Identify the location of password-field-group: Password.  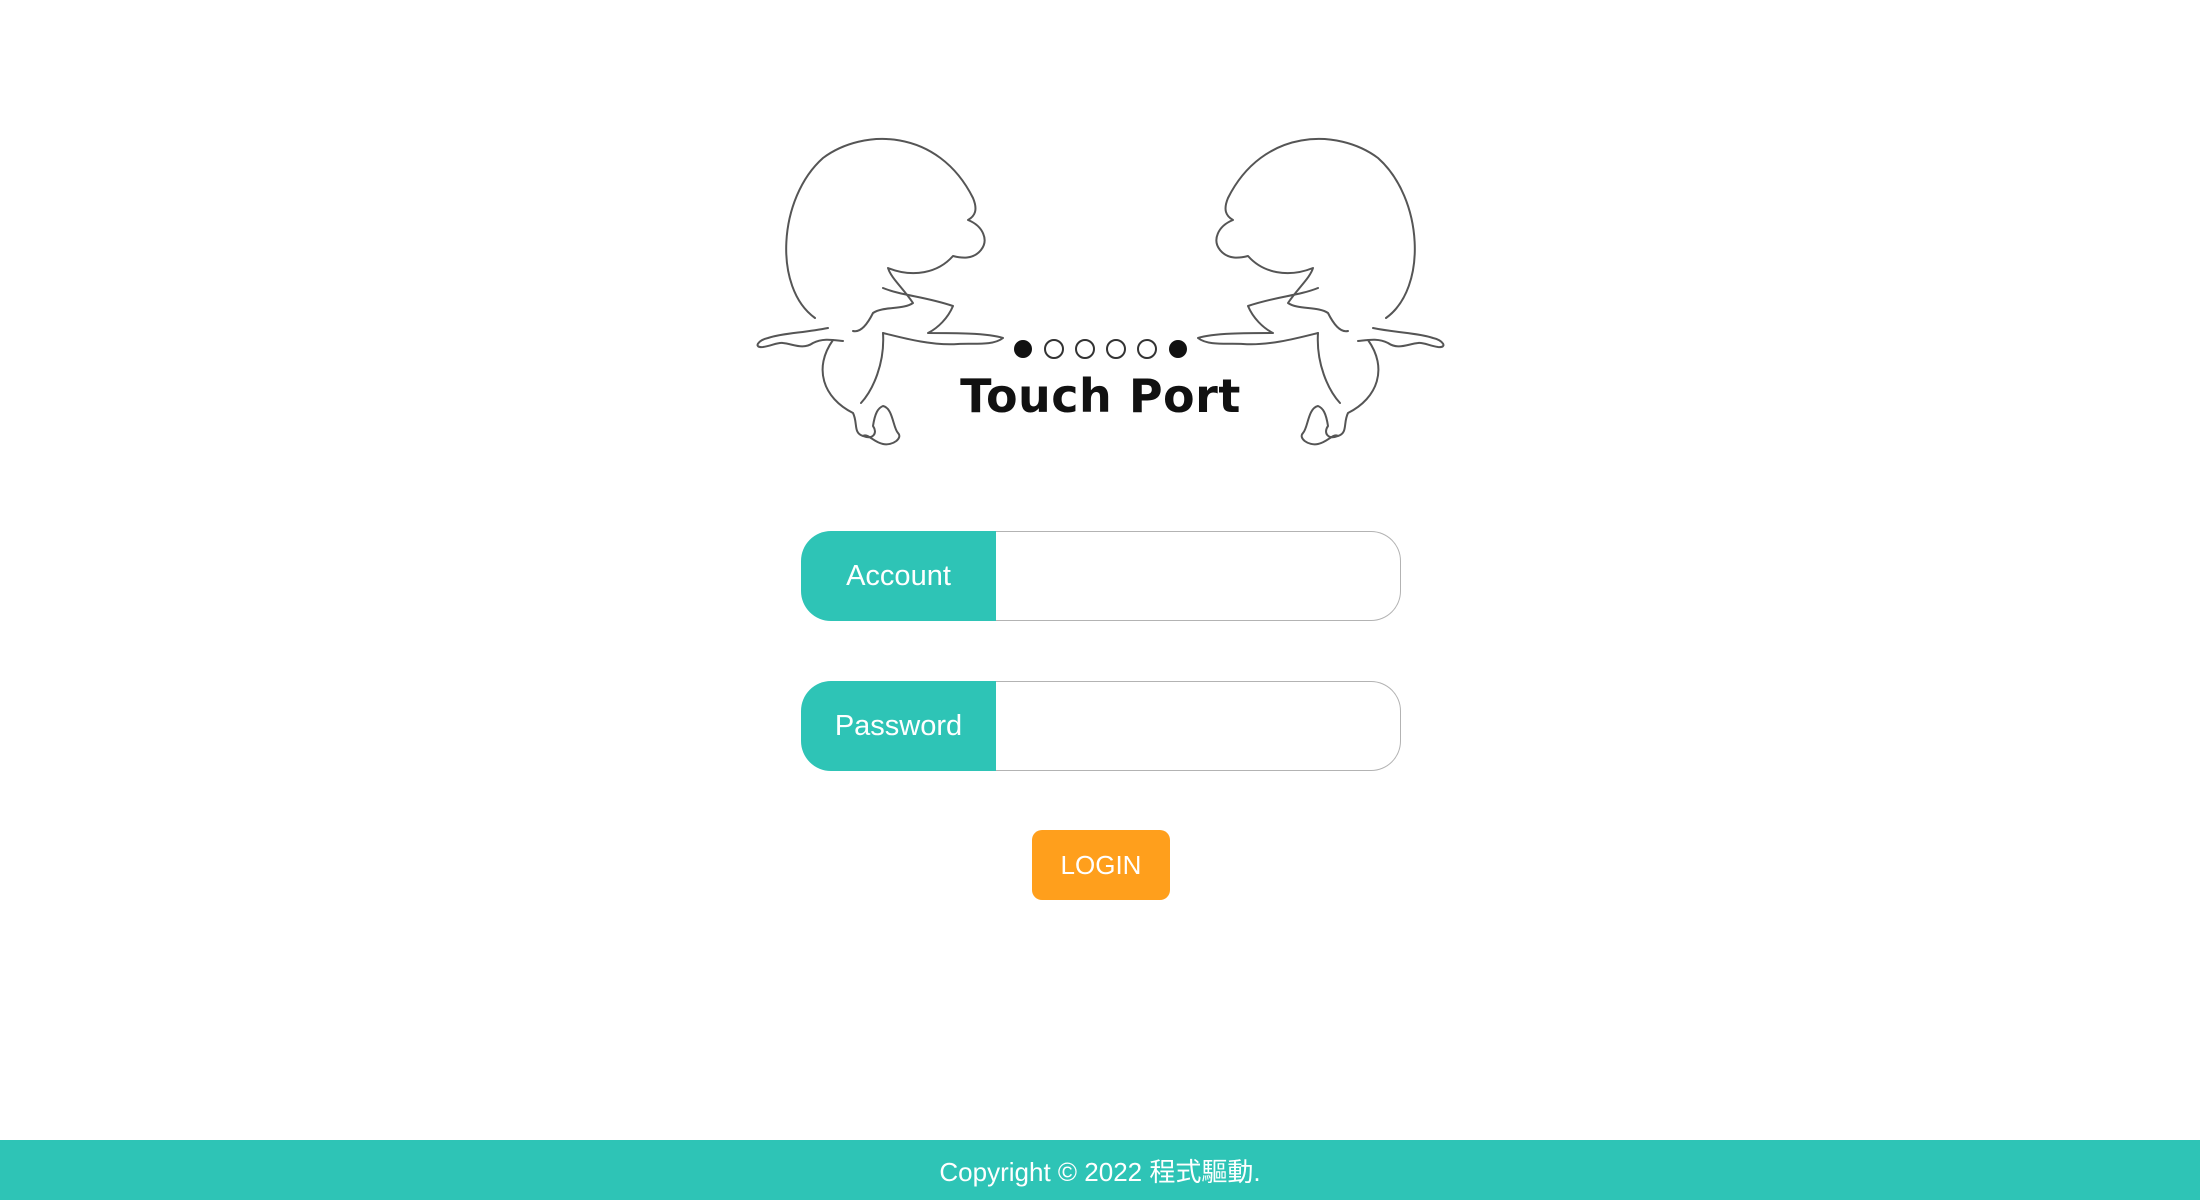
(1101, 726).